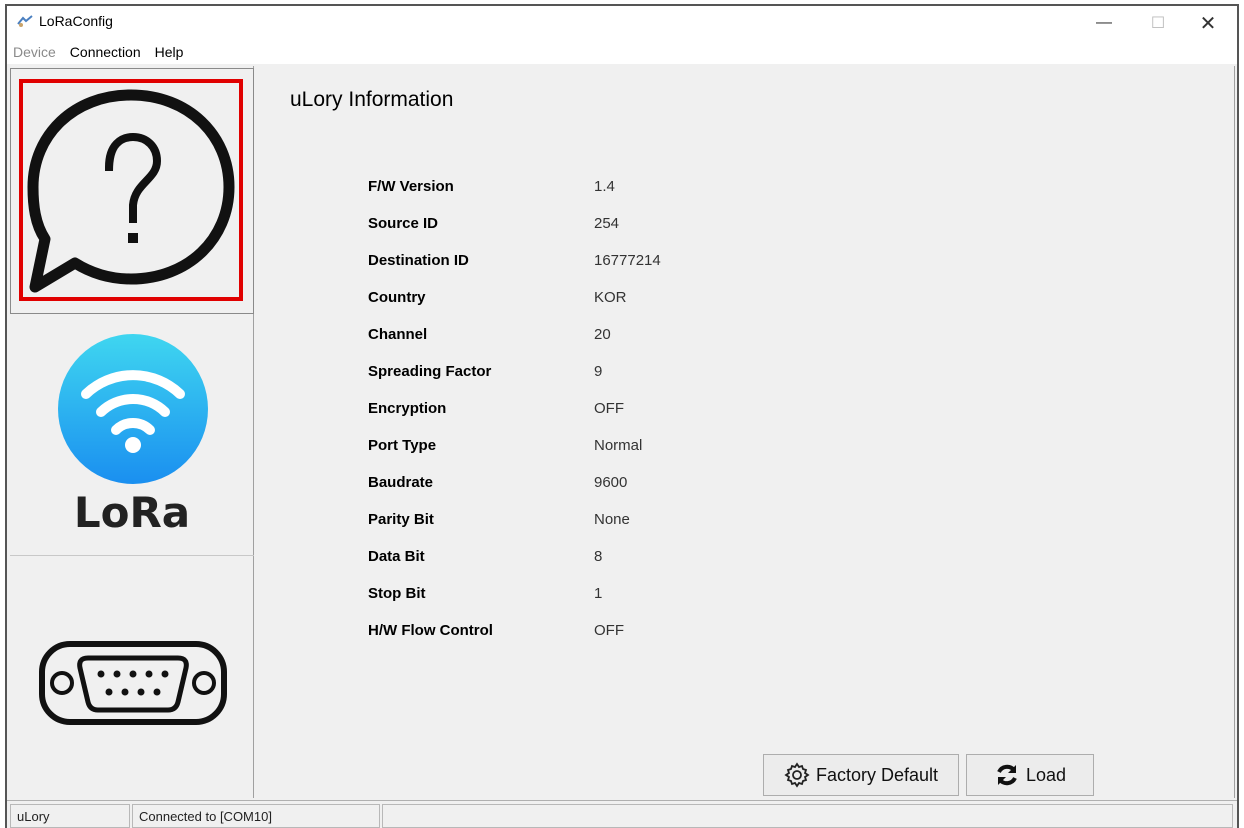 The image size is (1244, 828). What do you see at coordinates (169, 52) in the screenshot?
I see `menu-help: Help` at bounding box center [169, 52].